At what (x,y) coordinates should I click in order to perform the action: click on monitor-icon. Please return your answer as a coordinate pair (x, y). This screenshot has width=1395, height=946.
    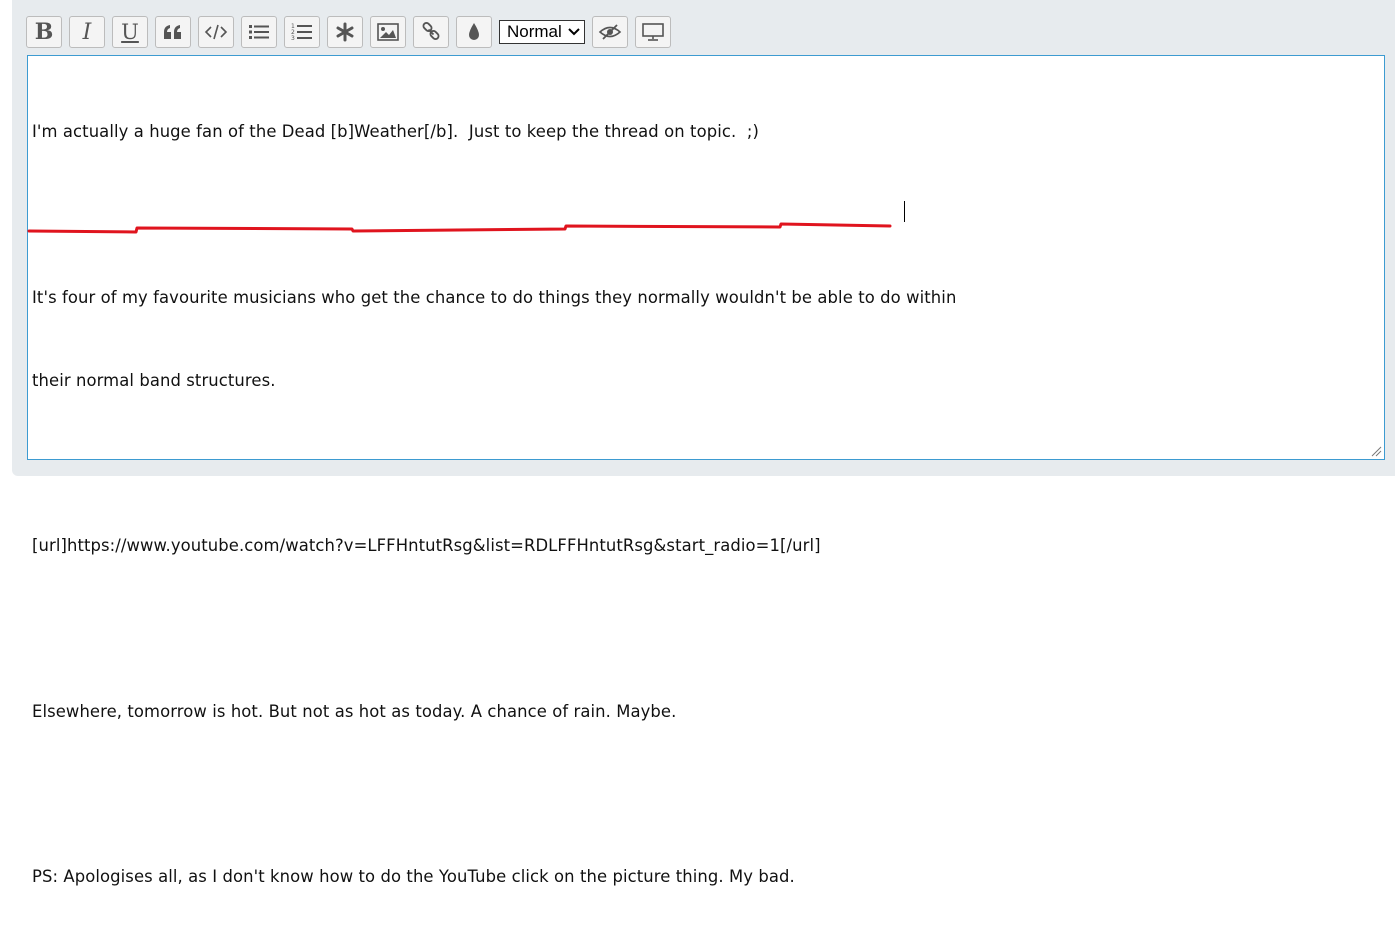
    Looking at the image, I should click on (652, 32).